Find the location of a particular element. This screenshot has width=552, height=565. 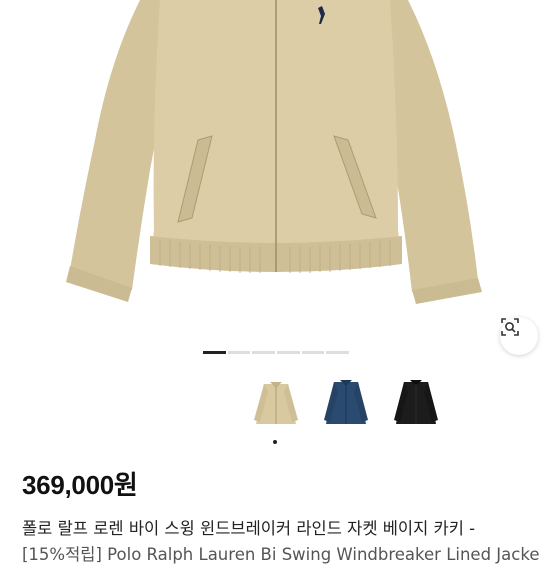

swatch-black-jacket-image is located at coordinates (416, 402).